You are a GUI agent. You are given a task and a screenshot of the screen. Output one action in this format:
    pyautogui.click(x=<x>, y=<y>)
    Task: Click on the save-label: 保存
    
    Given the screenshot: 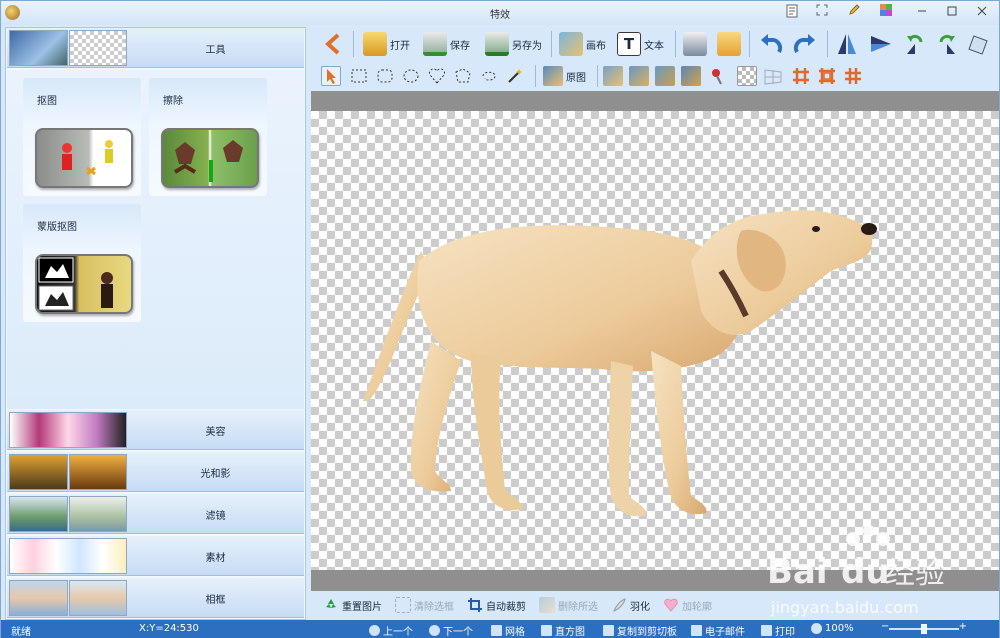 What is the action you would take?
    pyautogui.click(x=460, y=46)
    